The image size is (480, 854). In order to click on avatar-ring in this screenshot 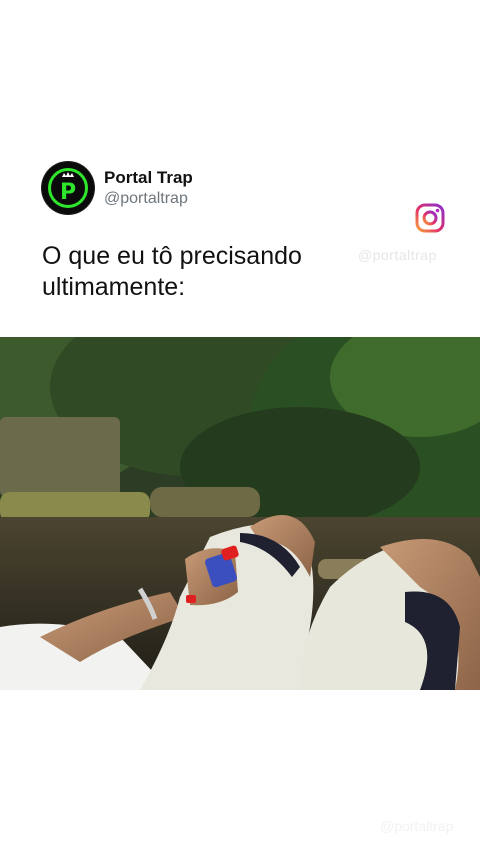, I will do `click(68, 188)`.